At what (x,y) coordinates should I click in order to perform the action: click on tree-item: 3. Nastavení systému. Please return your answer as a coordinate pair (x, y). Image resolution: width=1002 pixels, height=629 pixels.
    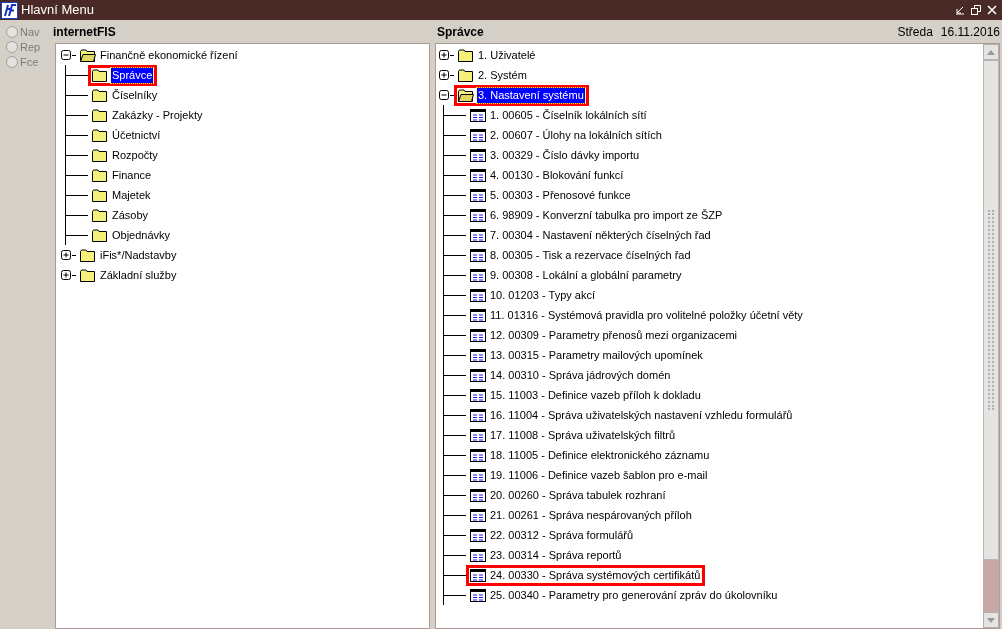
    Looking at the image, I should click on (531, 95).